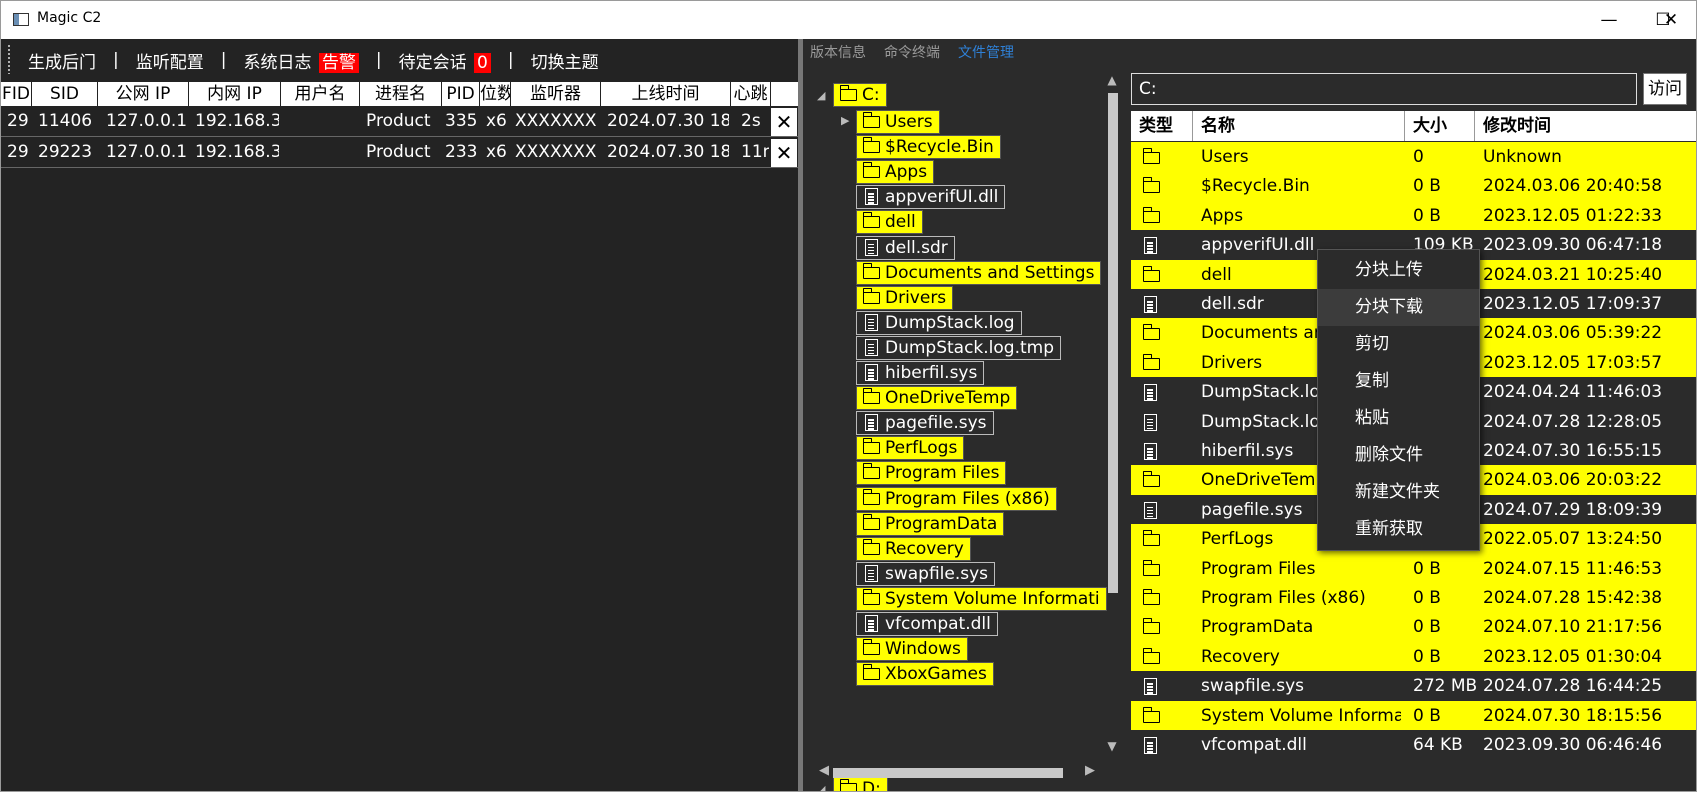 The width and height of the screenshot is (1697, 792). Describe the element at coordinates (1440, 126) in the screenshot. I see `col-size: 大小` at that location.